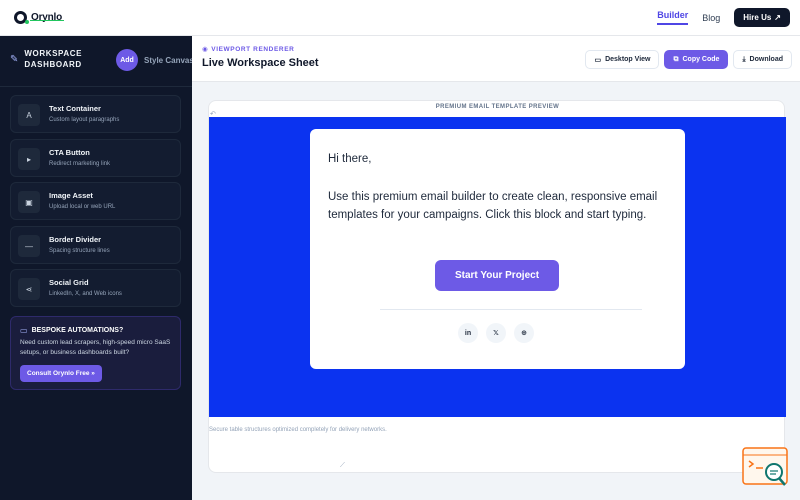 The image size is (800, 500). Describe the element at coordinates (676, 59) in the screenshot. I see `copy-icon: ⧉` at that location.